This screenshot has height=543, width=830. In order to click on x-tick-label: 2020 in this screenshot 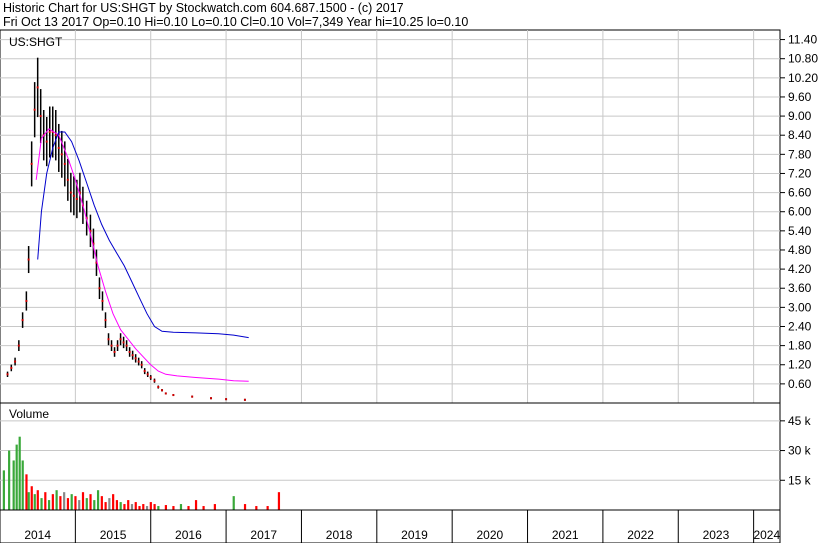, I will do `click(490, 535)`.